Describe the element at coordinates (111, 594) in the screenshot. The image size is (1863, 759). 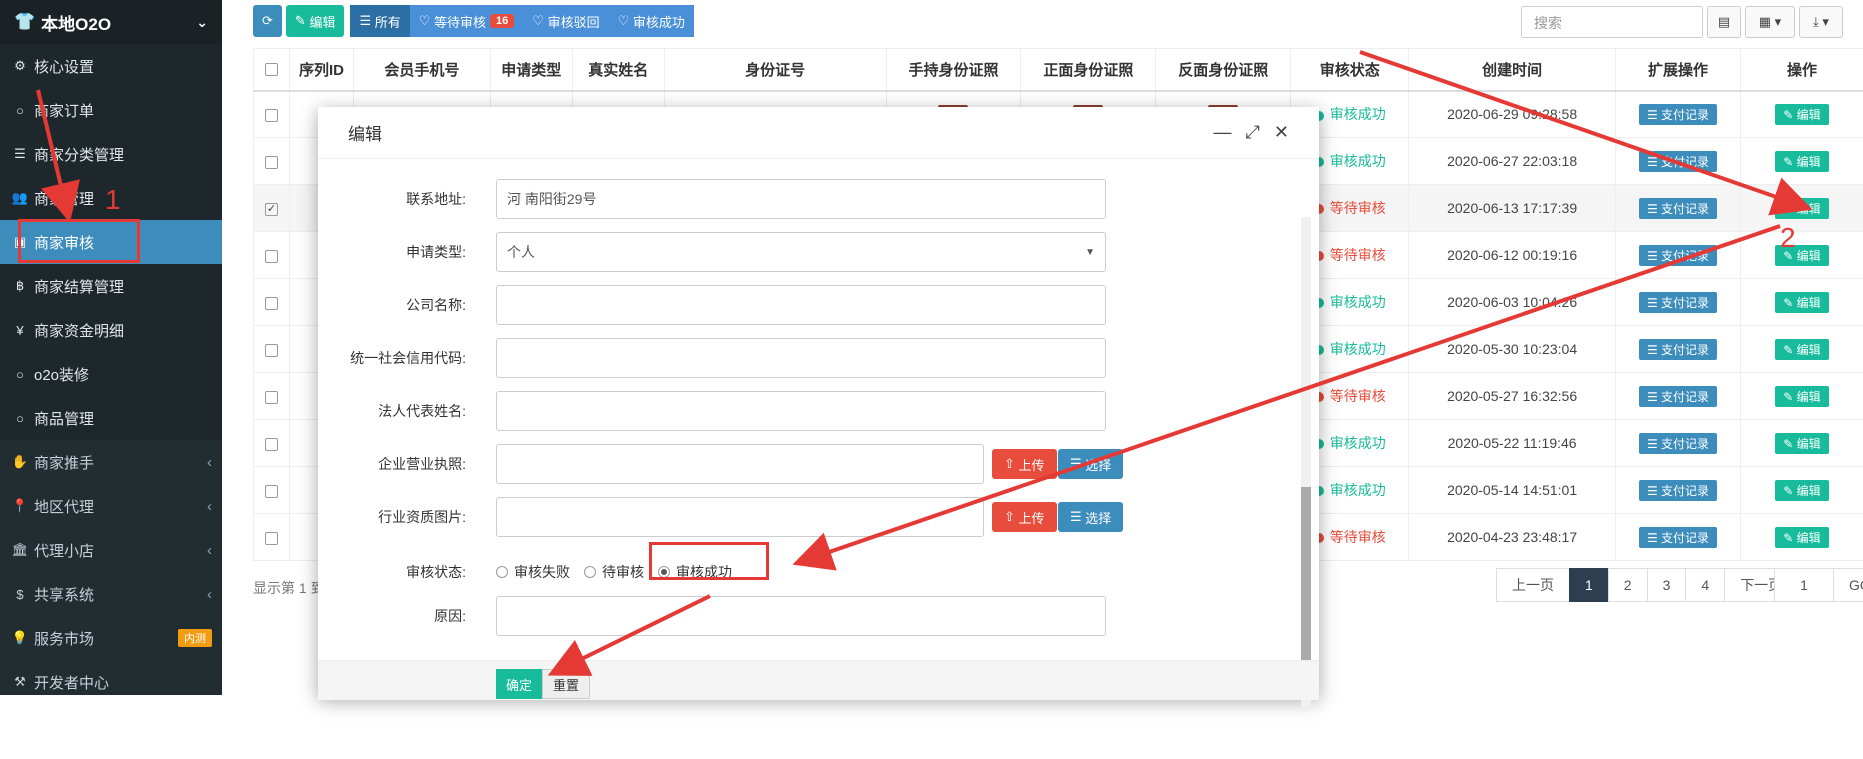
I see `sidebar-section-share: $共享系统‹` at that location.